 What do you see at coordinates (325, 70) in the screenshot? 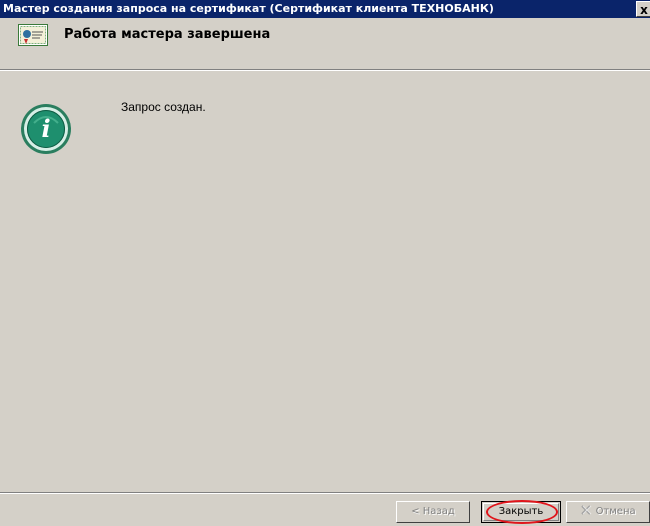
I see `header-divider` at bounding box center [325, 70].